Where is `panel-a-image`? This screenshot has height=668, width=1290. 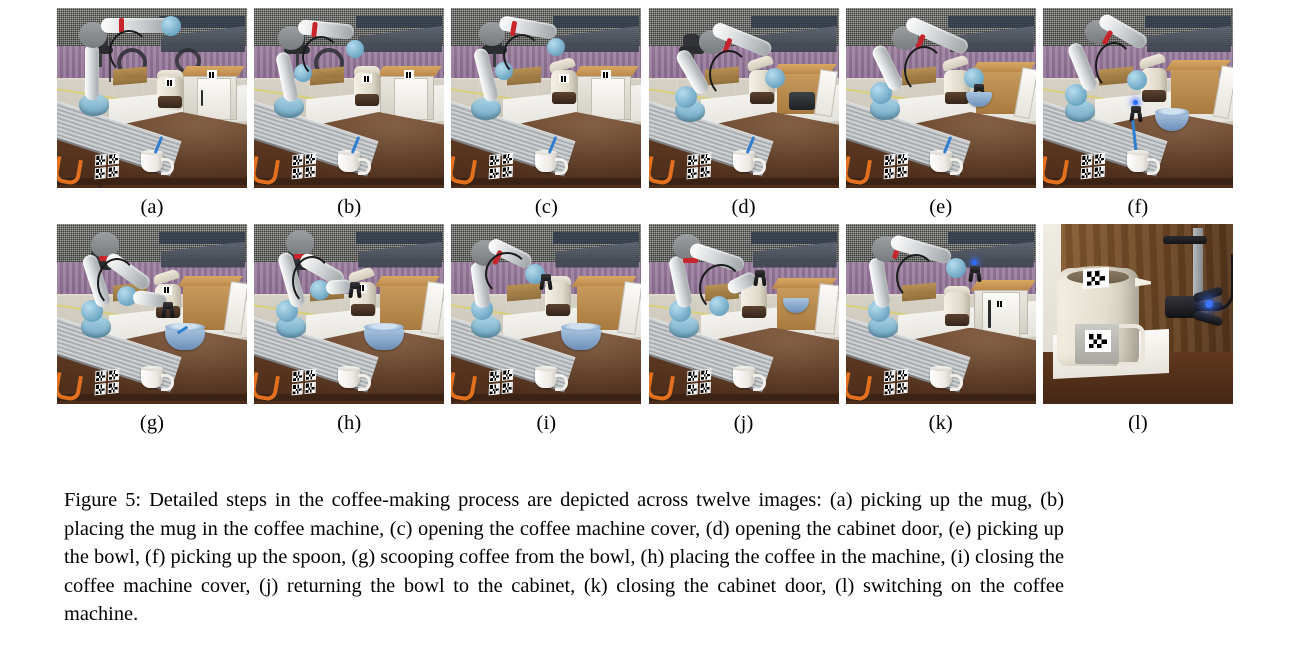 panel-a-image is located at coordinates (152, 98).